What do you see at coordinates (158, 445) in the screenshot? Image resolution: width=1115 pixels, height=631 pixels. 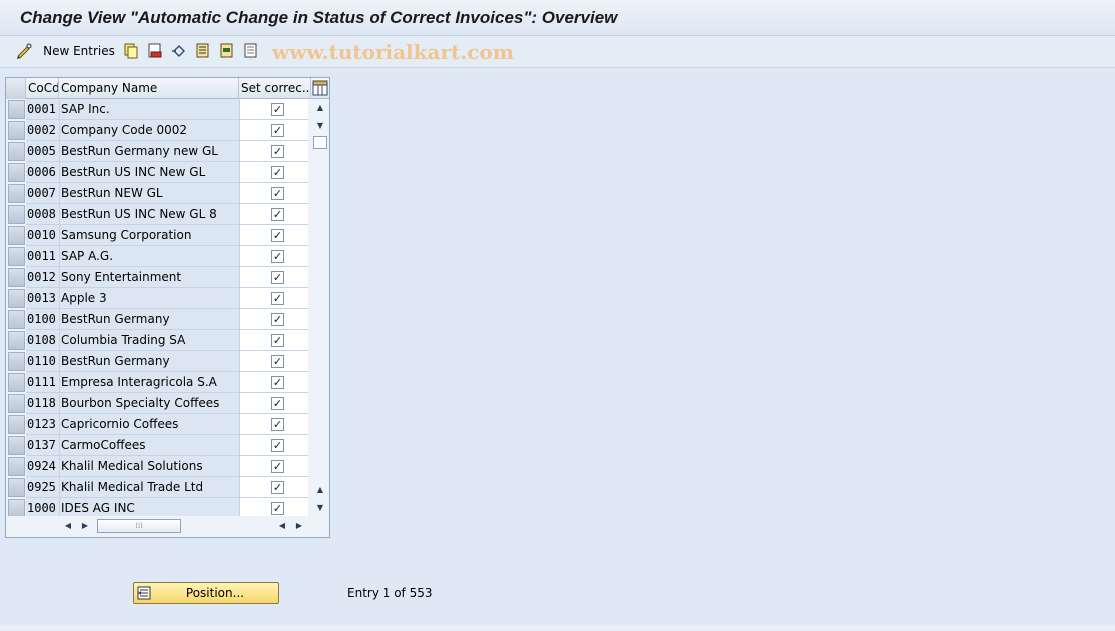 I see `table-row: 0137 CarmoCoffees ✓` at bounding box center [158, 445].